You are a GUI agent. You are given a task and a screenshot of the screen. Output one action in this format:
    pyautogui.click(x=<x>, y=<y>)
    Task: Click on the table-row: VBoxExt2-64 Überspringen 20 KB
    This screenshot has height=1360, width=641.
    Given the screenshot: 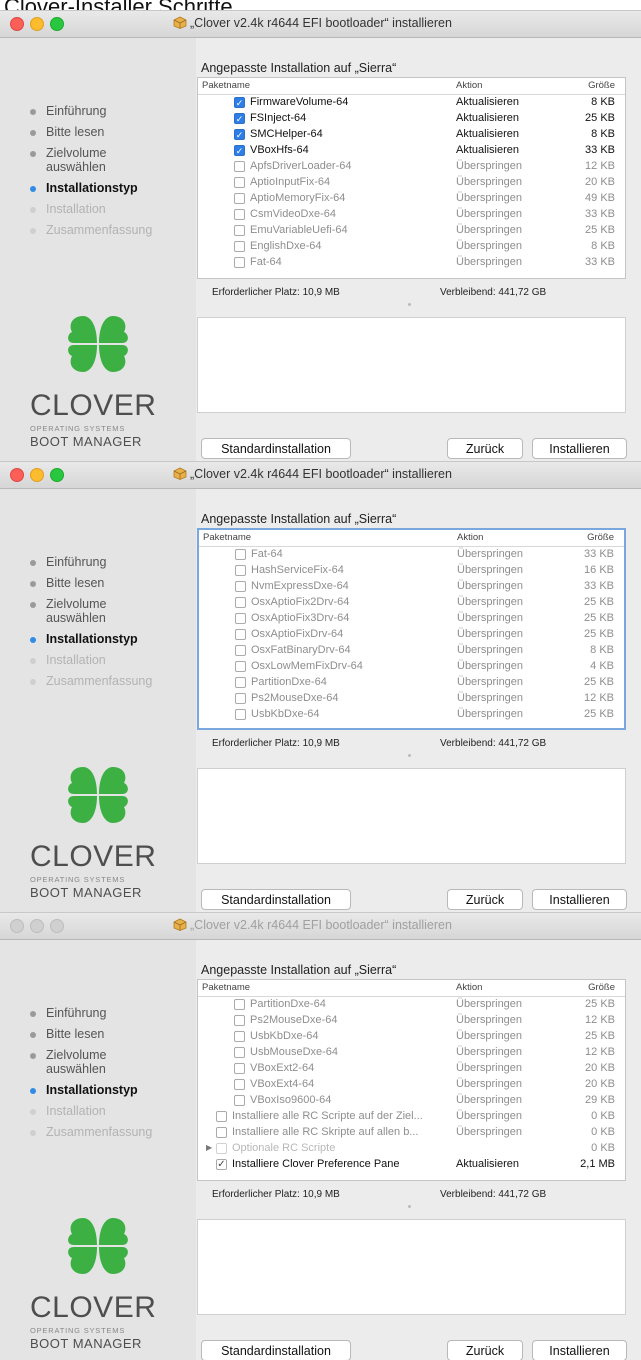 What is the action you would take?
    pyautogui.click(x=411, y=1069)
    